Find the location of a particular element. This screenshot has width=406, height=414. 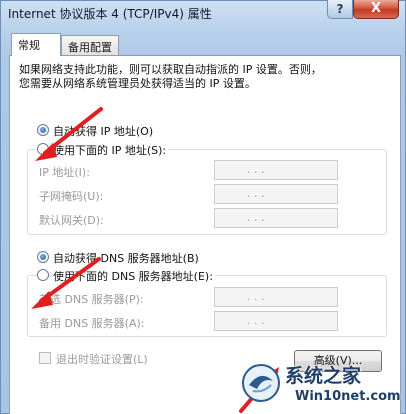

preferred-dns-dots: . . . is located at coordinates (256, 296).